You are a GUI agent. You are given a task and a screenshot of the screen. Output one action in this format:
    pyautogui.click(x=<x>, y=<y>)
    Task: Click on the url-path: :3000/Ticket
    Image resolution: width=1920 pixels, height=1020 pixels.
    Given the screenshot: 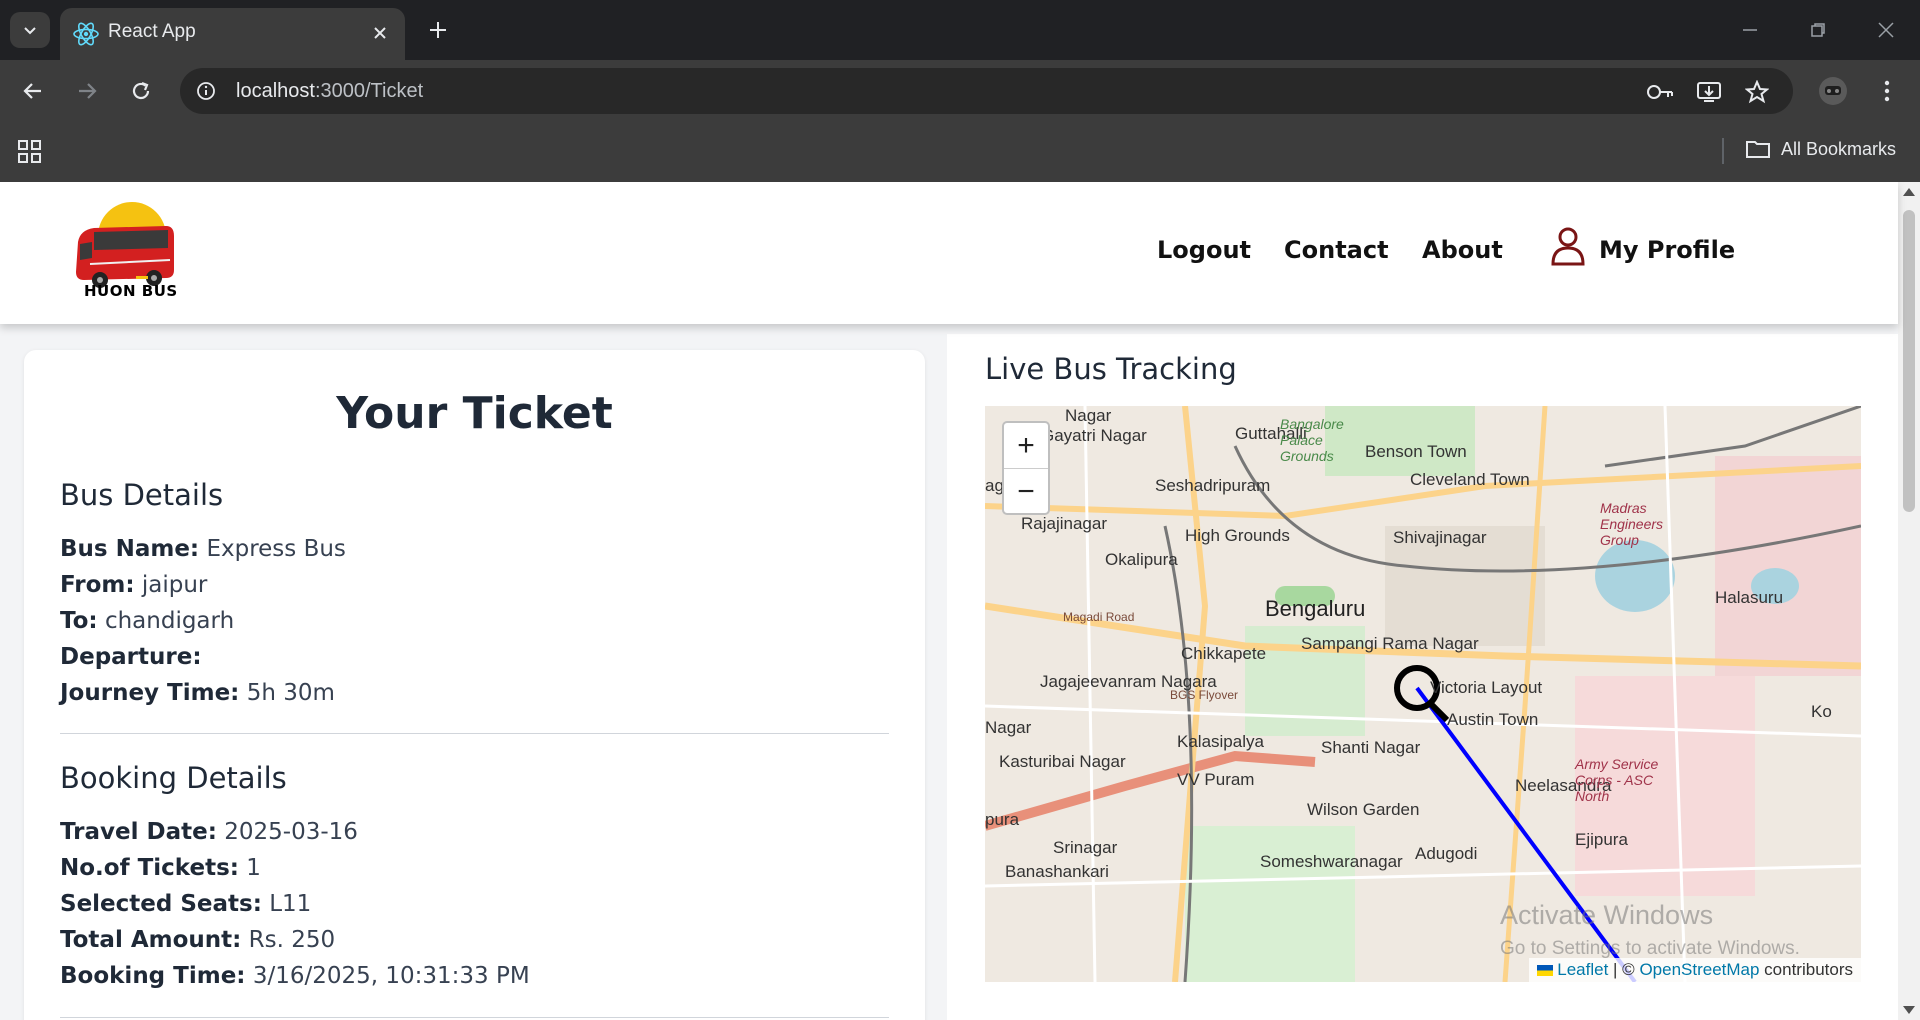 What is the action you would take?
    pyautogui.click(x=369, y=91)
    